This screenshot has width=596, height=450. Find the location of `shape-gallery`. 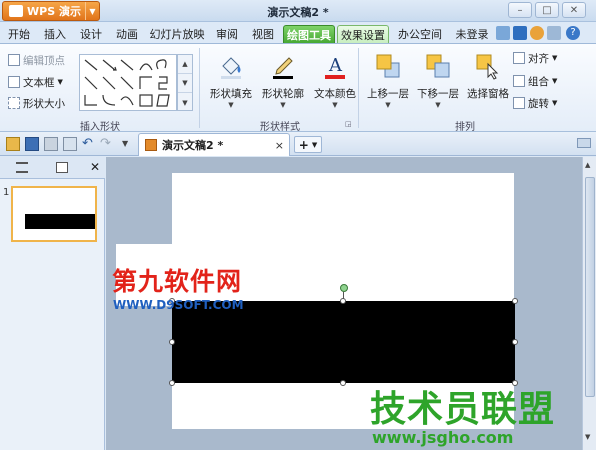

shape-gallery is located at coordinates (128, 82).